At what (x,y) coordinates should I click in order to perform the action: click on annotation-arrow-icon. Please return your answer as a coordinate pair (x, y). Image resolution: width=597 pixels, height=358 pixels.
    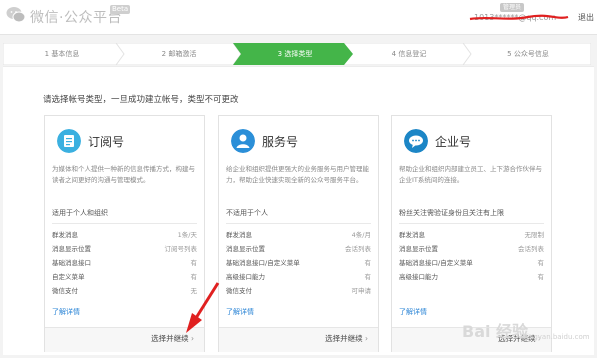
    Looking at the image, I should click on (203, 307).